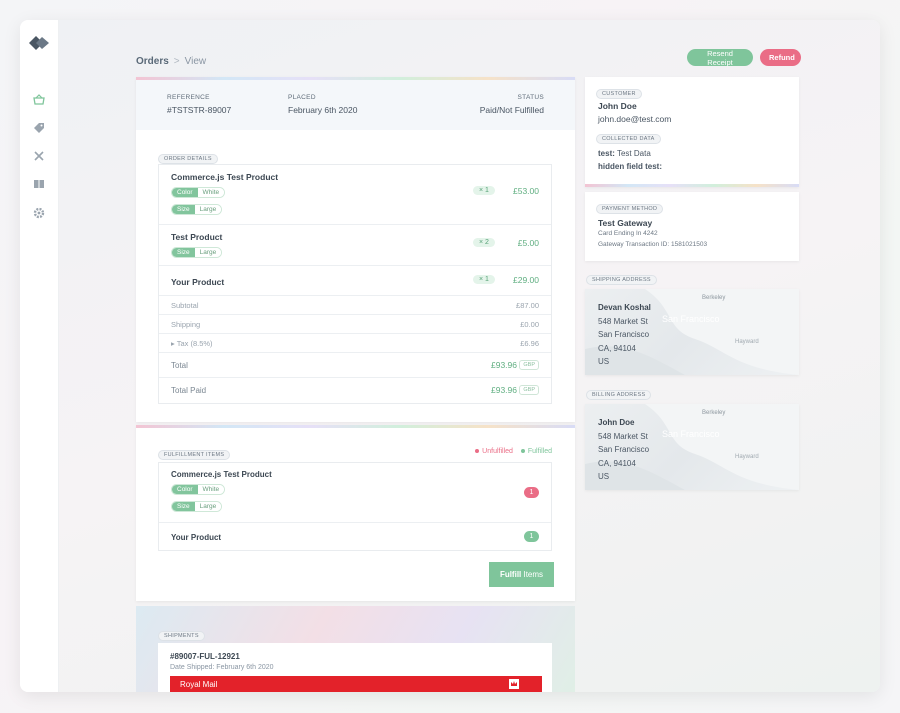  What do you see at coordinates (653, 244) in the screenshot?
I see `transaction-id: Gateway Transaction ID: 1581021503` at bounding box center [653, 244].